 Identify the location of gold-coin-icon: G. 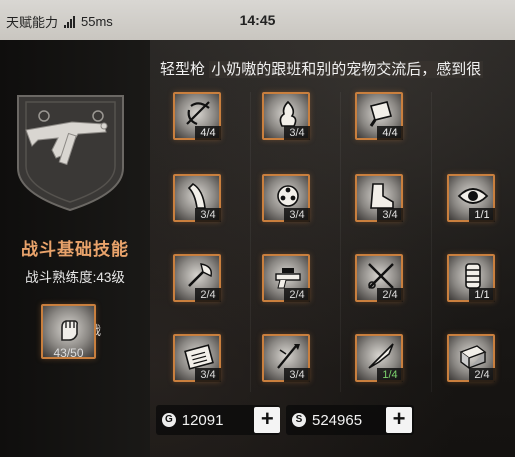
(169, 420).